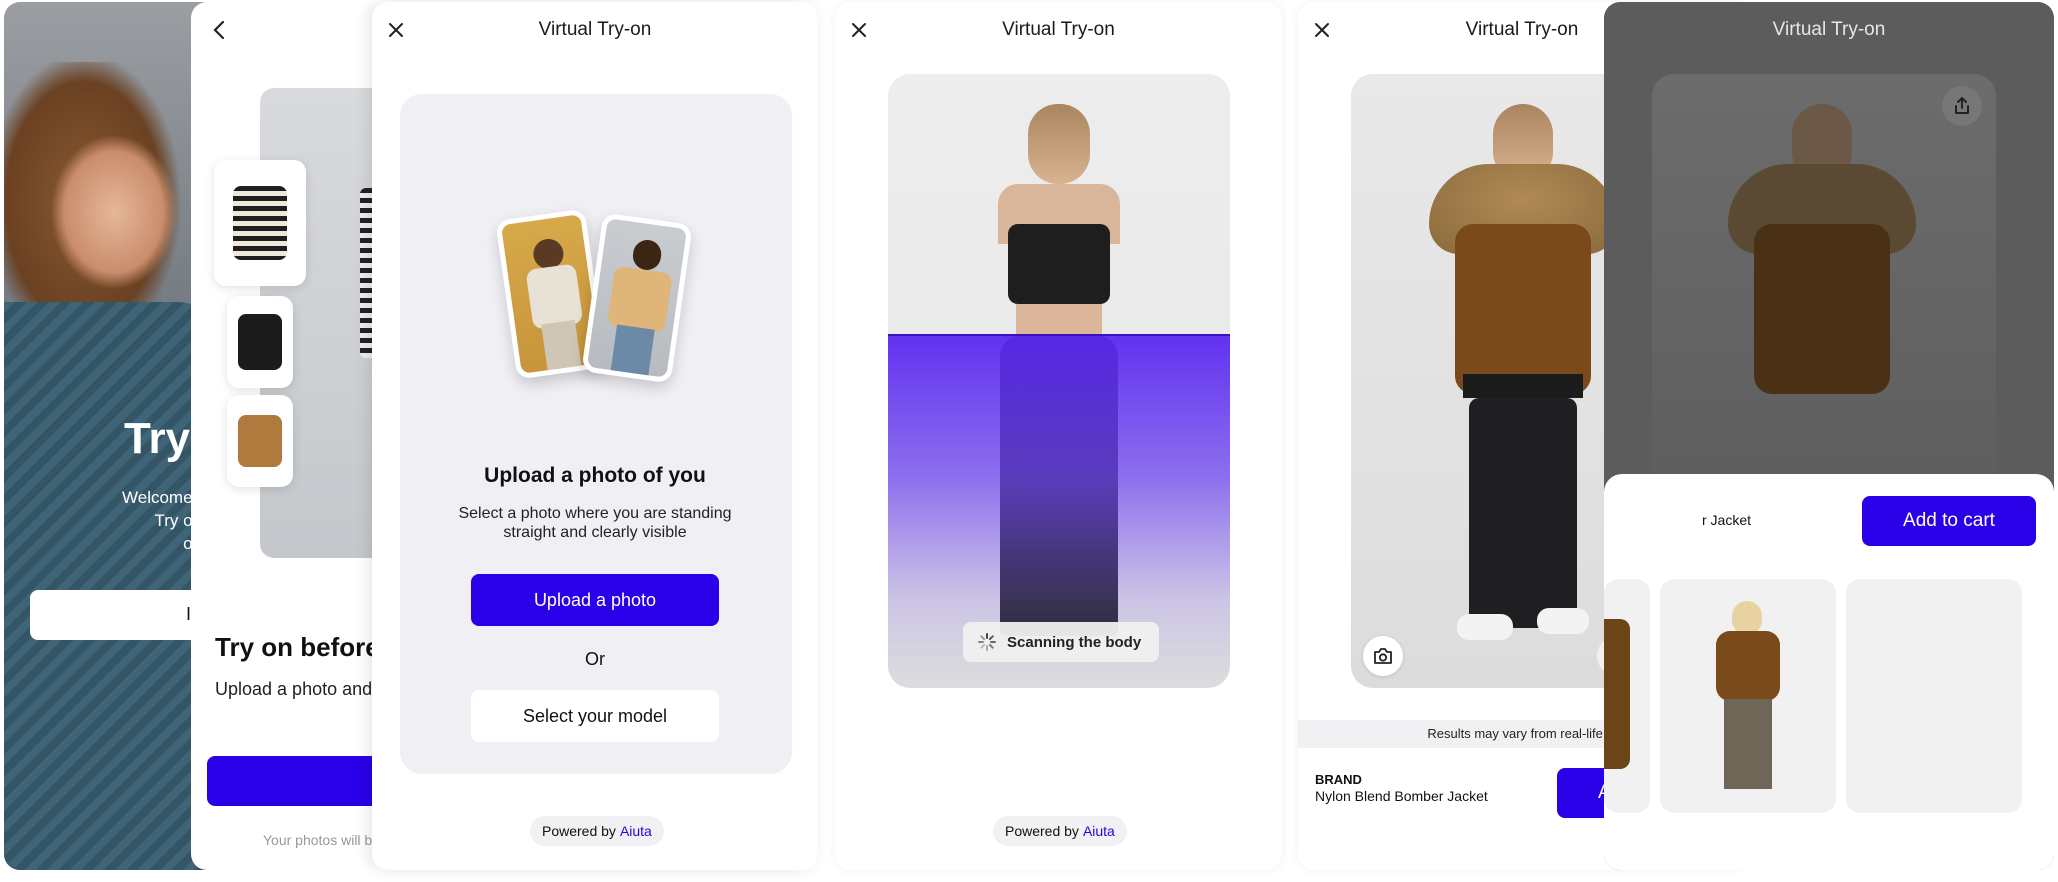 The image size is (2058, 882). What do you see at coordinates (1523, 386) in the screenshot?
I see `jacket-waistband` at bounding box center [1523, 386].